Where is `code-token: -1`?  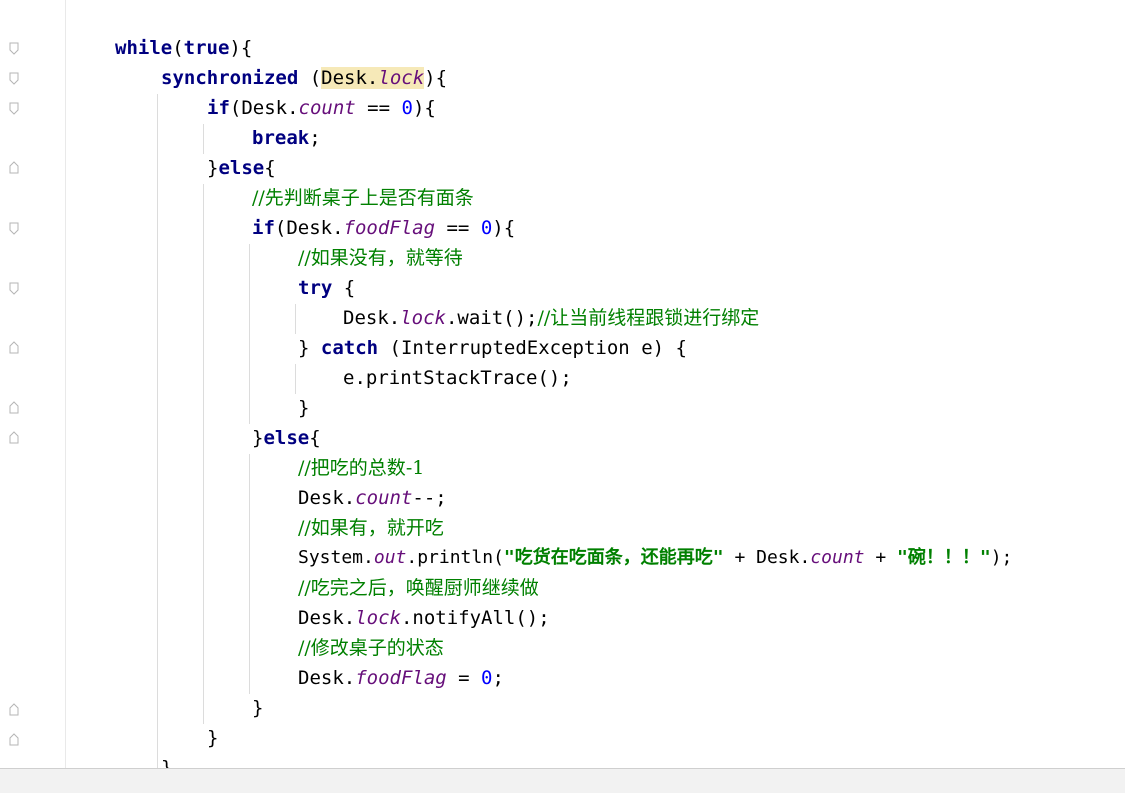
code-token: -1 is located at coordinates (415, 468).